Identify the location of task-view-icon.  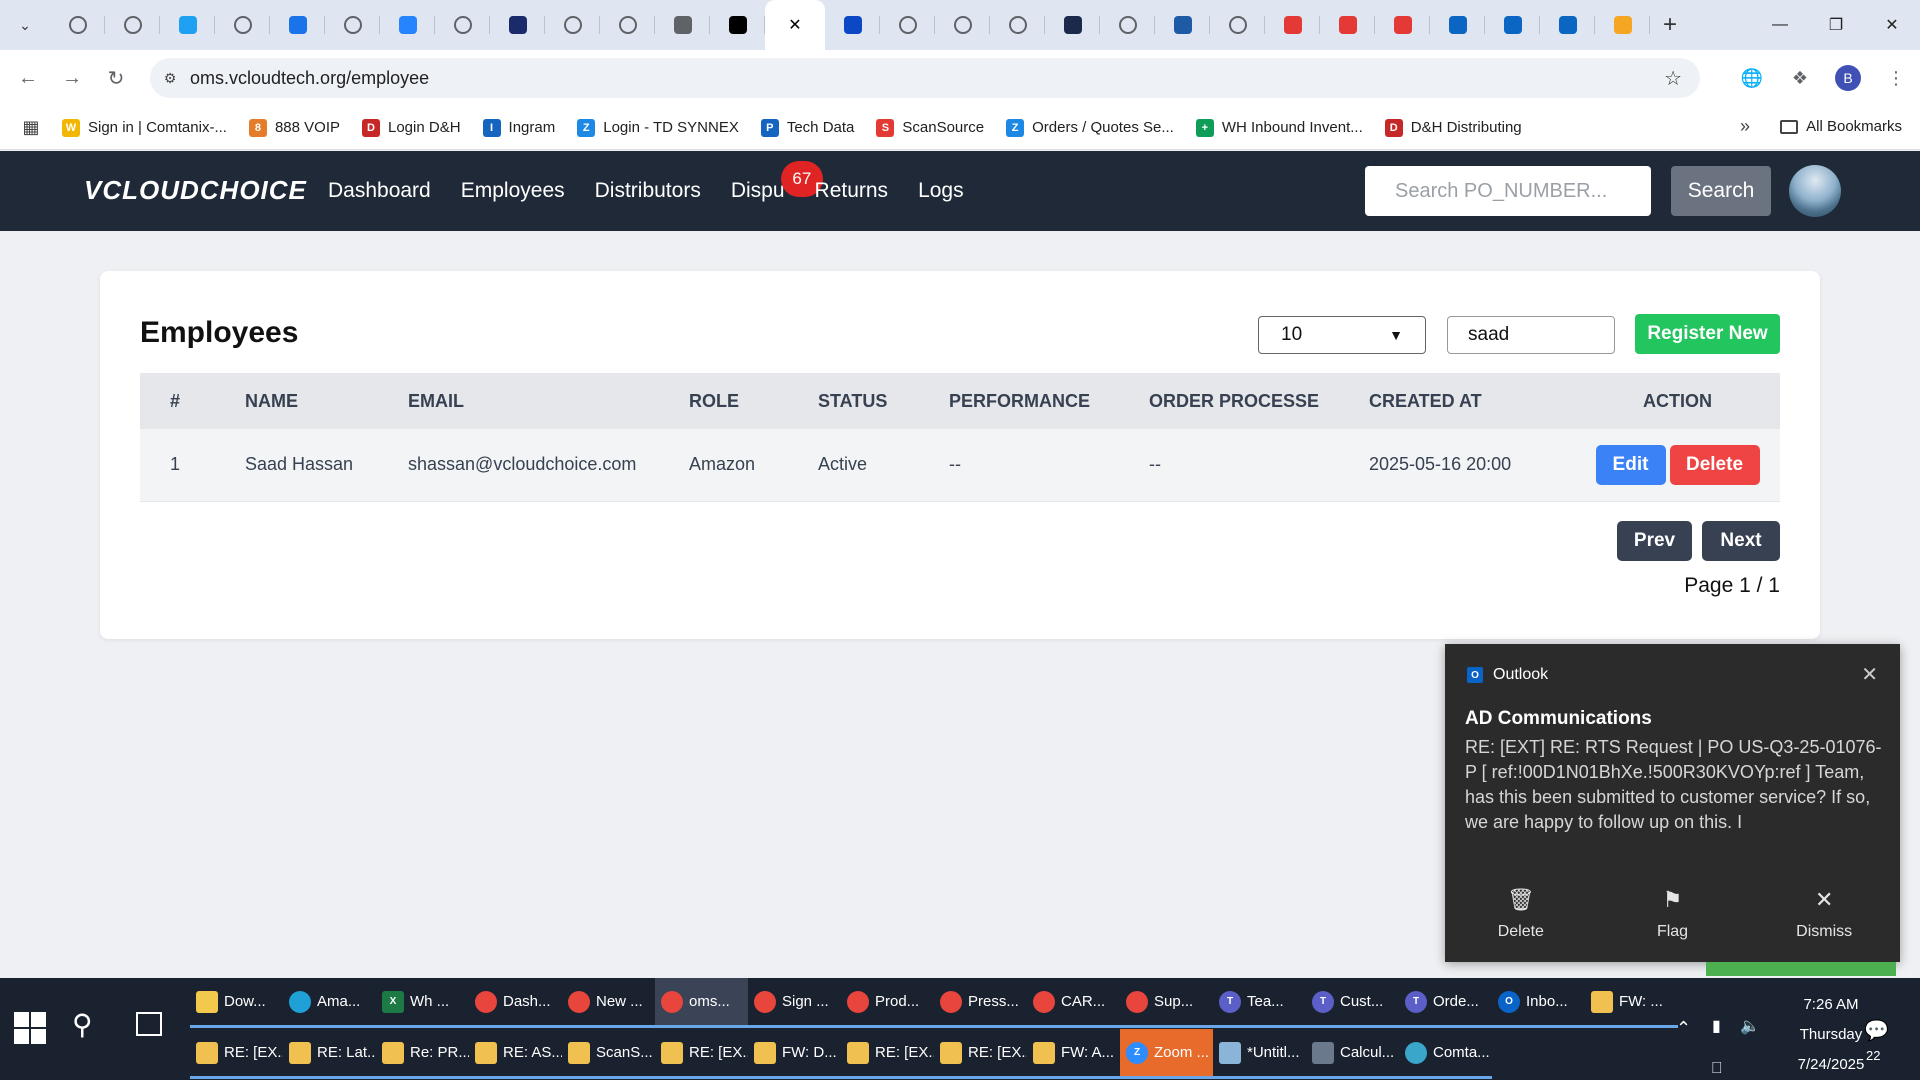
(149, 1024).